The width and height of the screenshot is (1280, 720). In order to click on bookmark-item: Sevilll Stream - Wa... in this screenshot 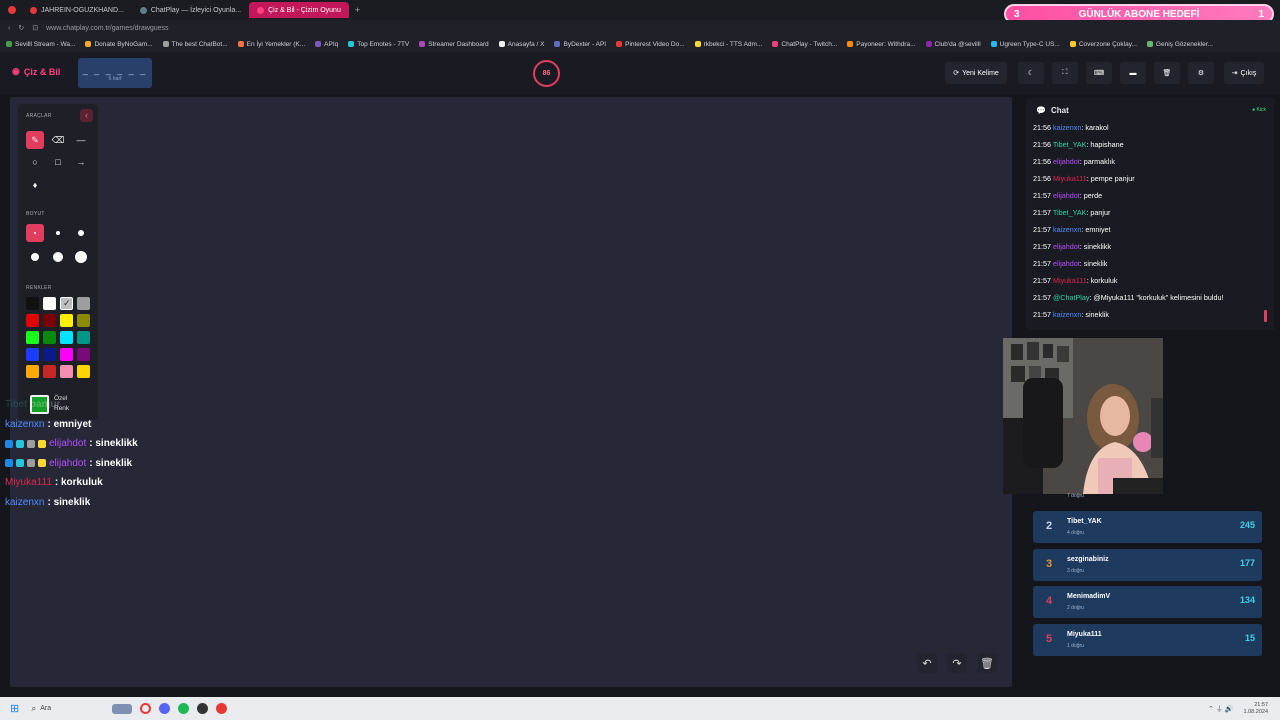, I will do `click(40, 44)`.